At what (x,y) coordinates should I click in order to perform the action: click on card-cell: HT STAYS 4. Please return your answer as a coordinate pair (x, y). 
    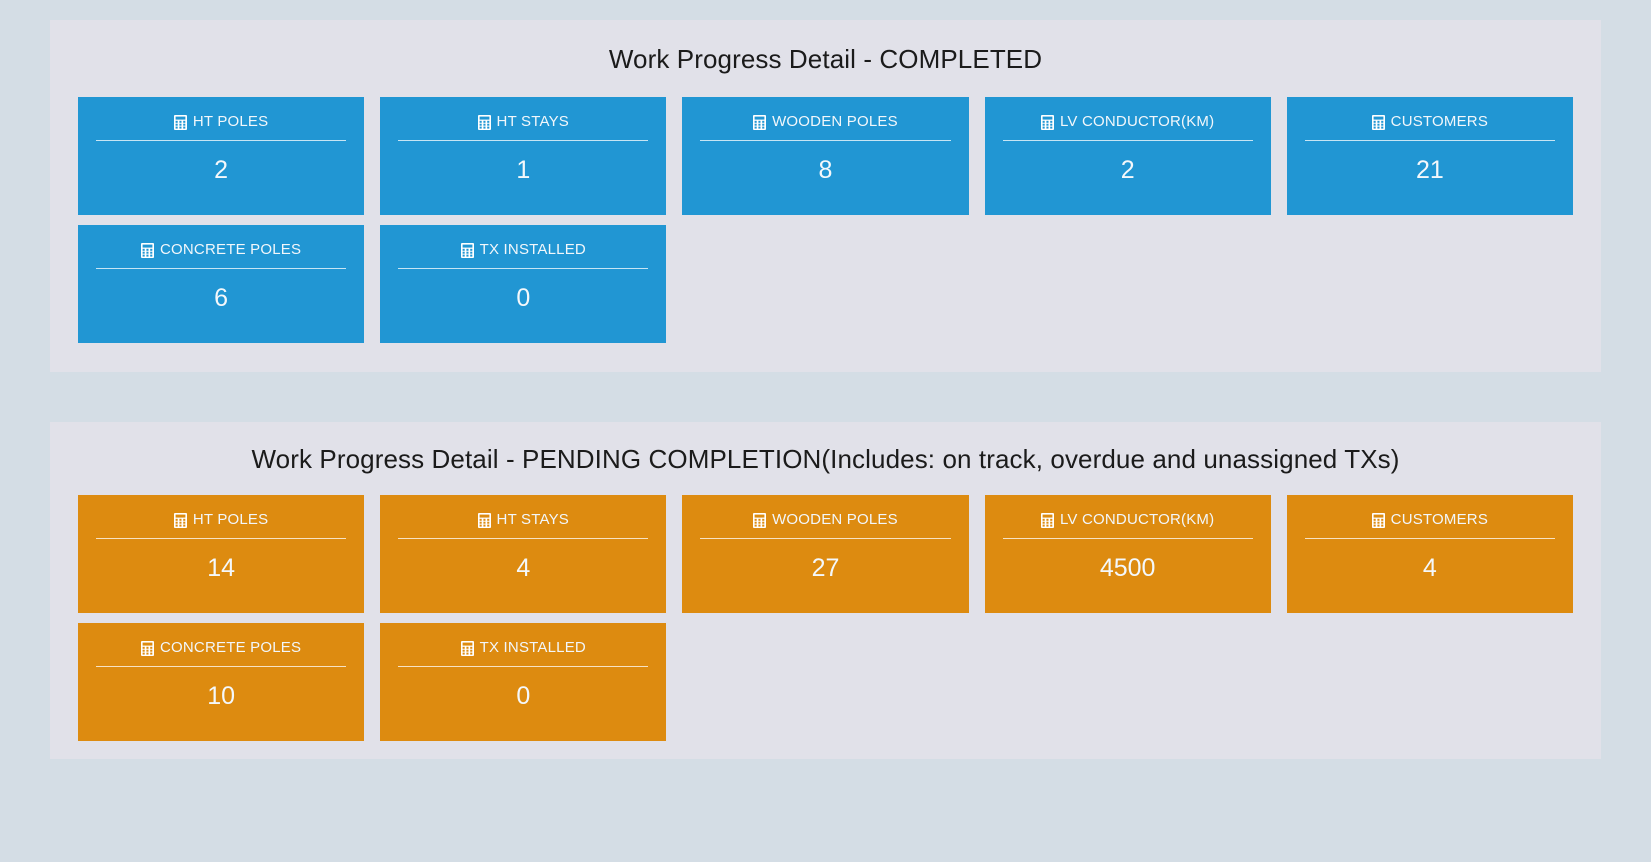
    Looking at the image, I should click on (523, 559).